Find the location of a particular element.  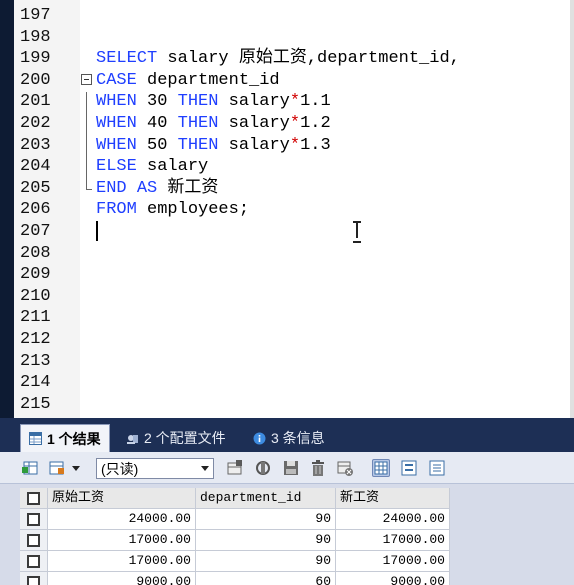

cell-original-salary: 9000.00 is located at coordinates (122, 578).